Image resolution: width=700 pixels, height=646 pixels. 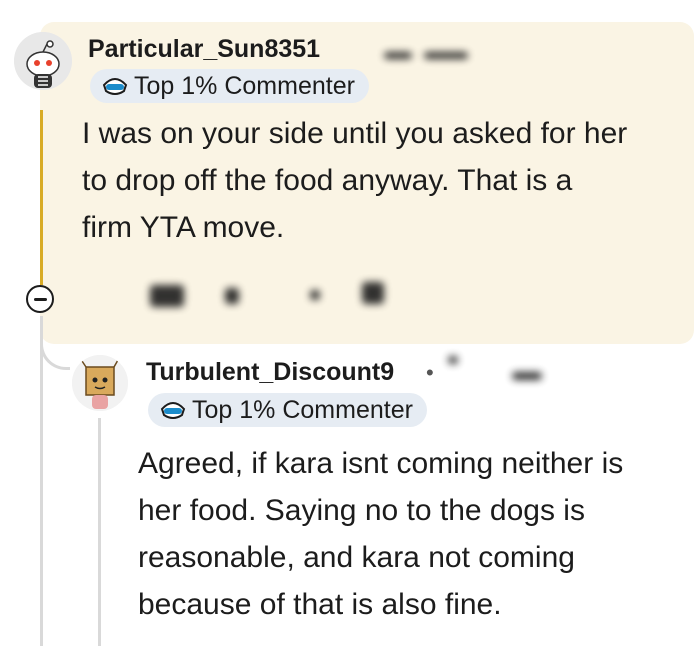 What do you see at coordinates (361, 510) in the screenshot?
I see `comment-line: her food. Saying no to the dogs is` at bounding box center [361, 510].